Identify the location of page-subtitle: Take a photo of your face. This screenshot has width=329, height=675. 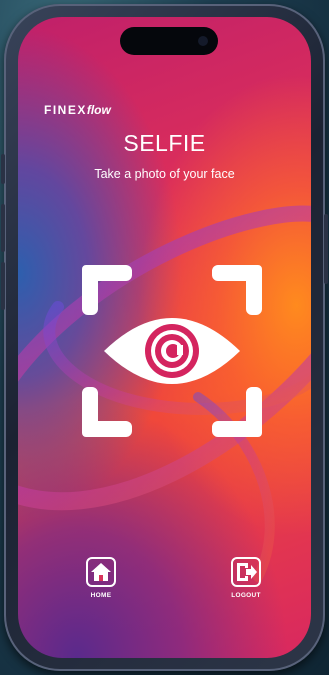
(164, 174).